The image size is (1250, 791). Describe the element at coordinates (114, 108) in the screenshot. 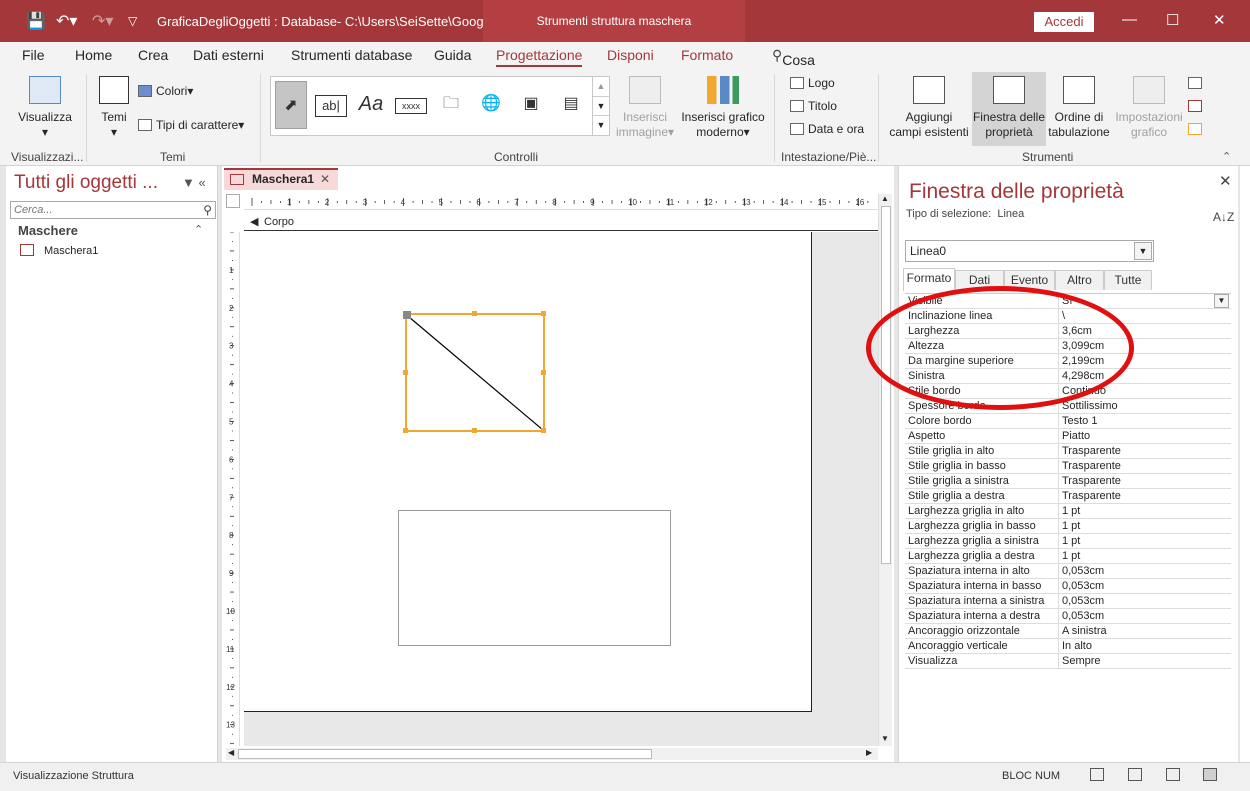

I see `themes-button: Temi ▾` at that location.